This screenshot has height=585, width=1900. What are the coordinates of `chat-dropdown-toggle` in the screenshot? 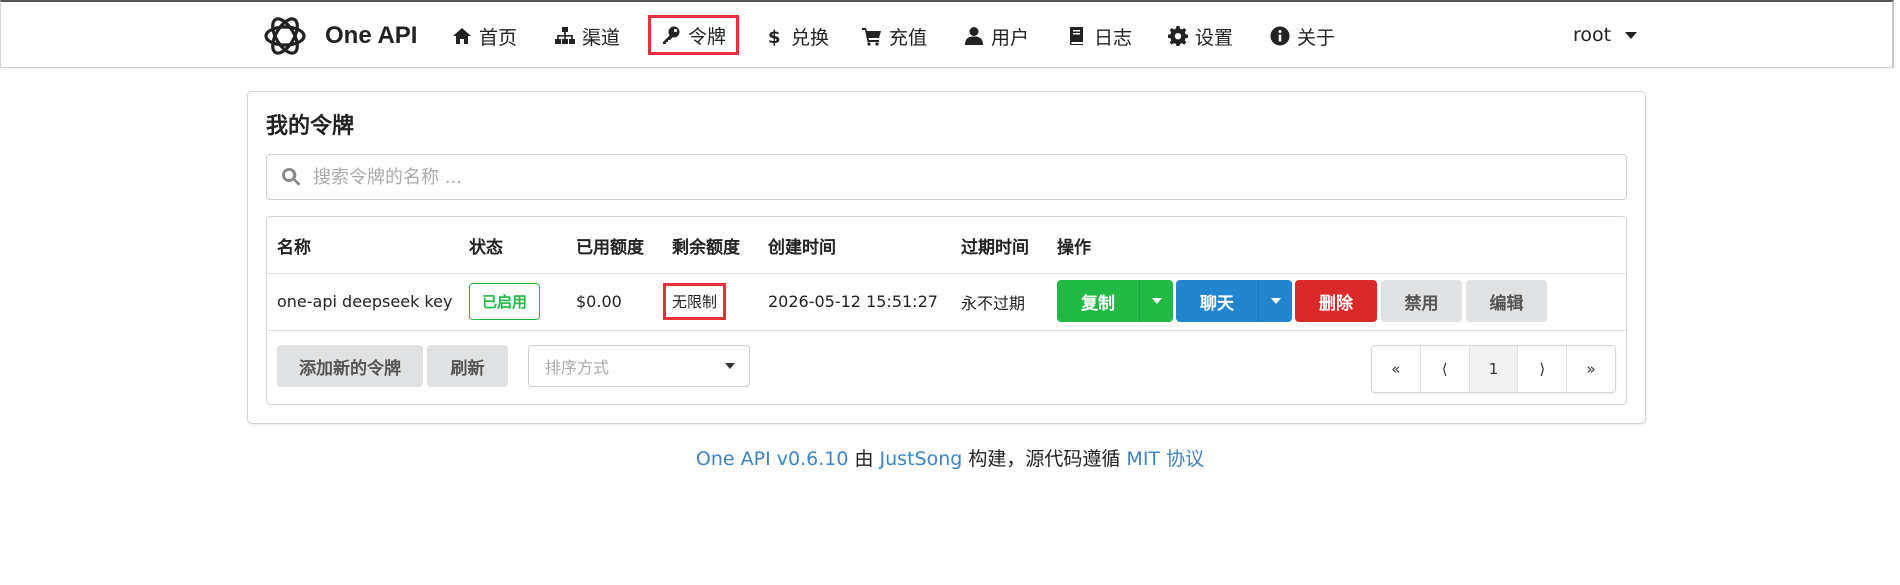 It's located at (1275, 301).